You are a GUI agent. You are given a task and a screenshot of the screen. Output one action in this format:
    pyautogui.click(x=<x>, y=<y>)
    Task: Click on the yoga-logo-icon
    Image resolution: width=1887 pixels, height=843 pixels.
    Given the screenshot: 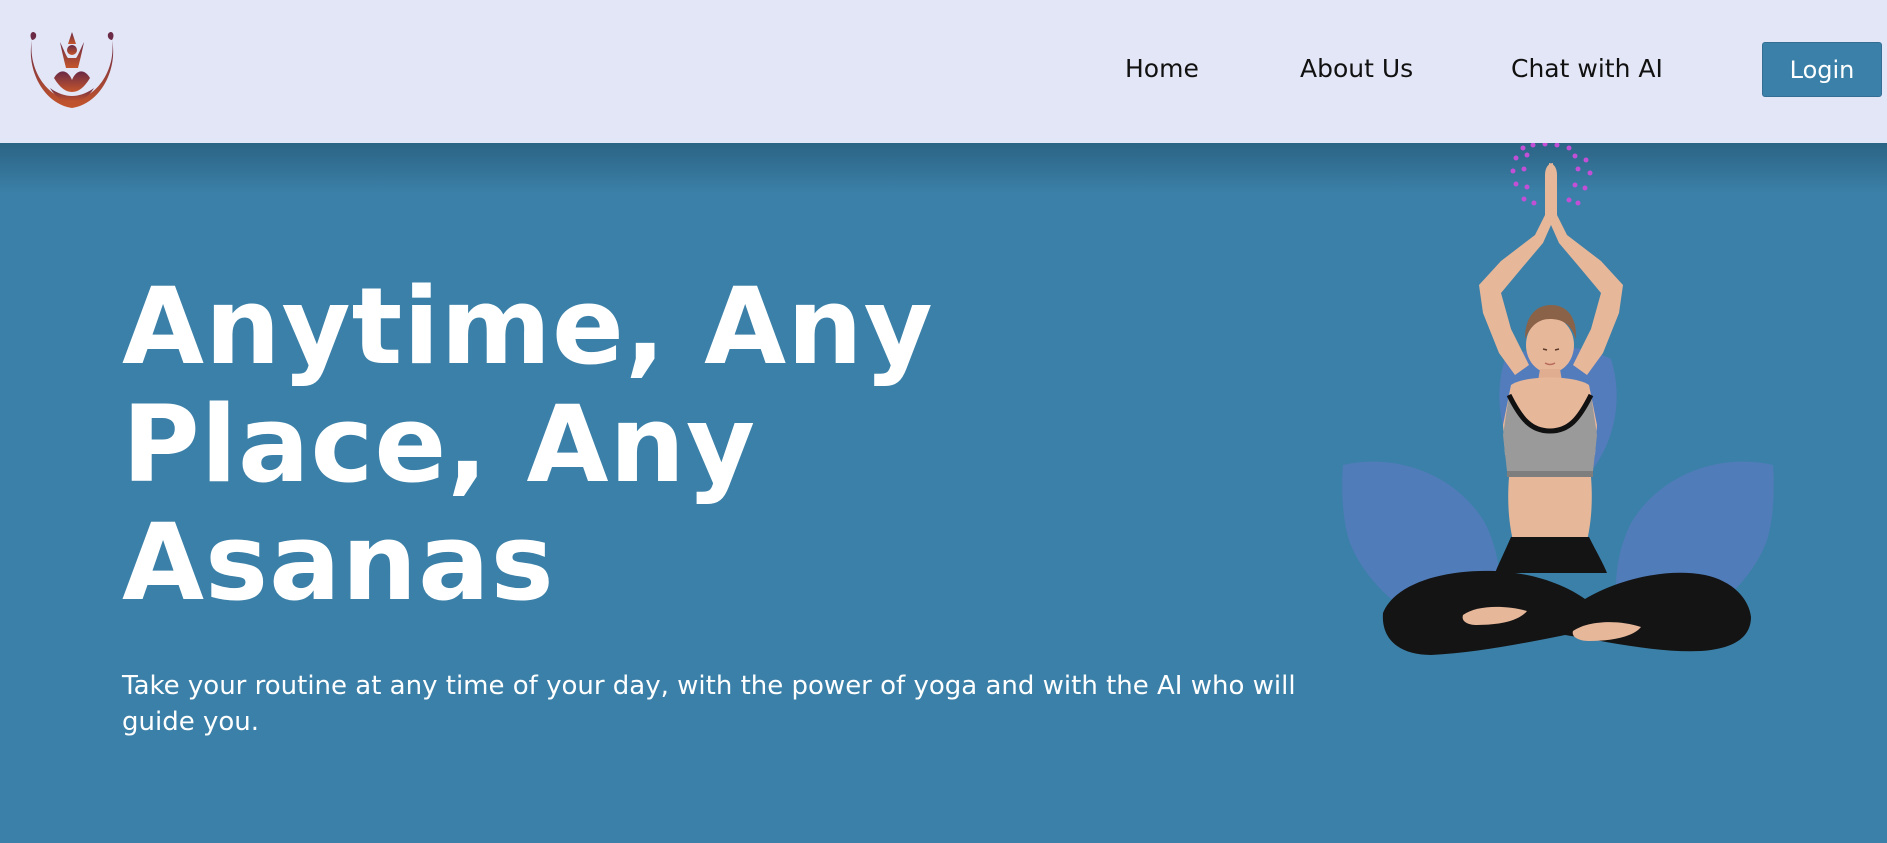 What is the action you would take?
    pyautogui.click(x=72, y=69)
    